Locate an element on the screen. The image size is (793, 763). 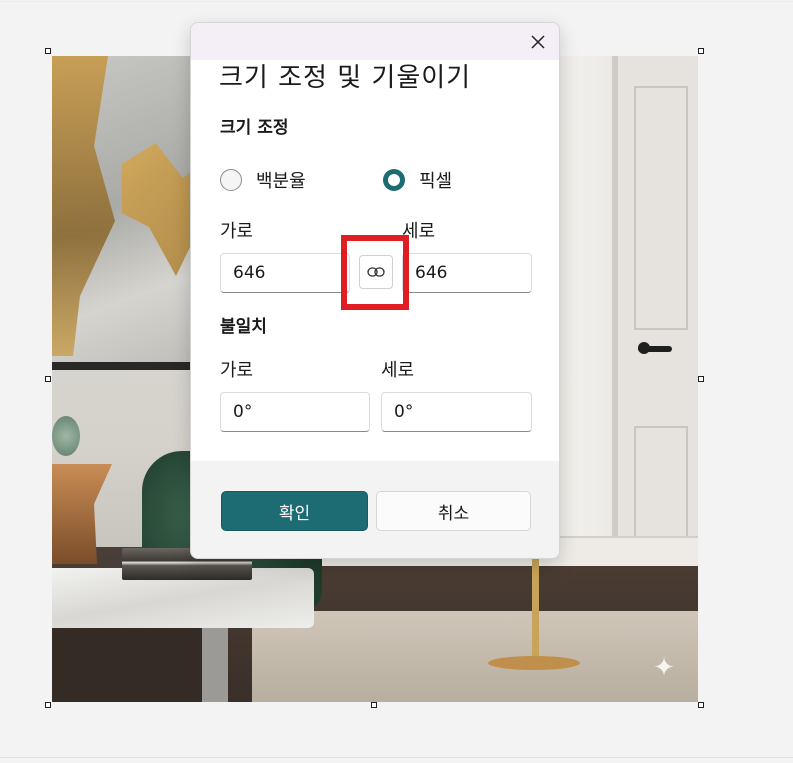
cancel-button: 취소 is located at coordinates (453, 511).